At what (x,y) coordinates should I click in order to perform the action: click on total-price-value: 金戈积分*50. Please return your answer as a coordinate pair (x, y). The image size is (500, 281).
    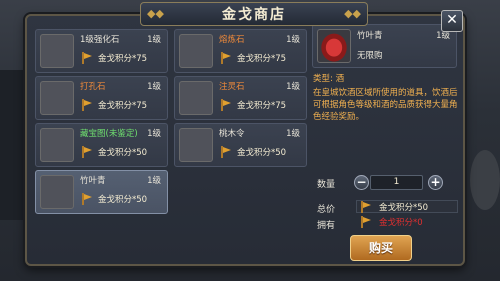
    Looking at the image, I should click on (407, 206).